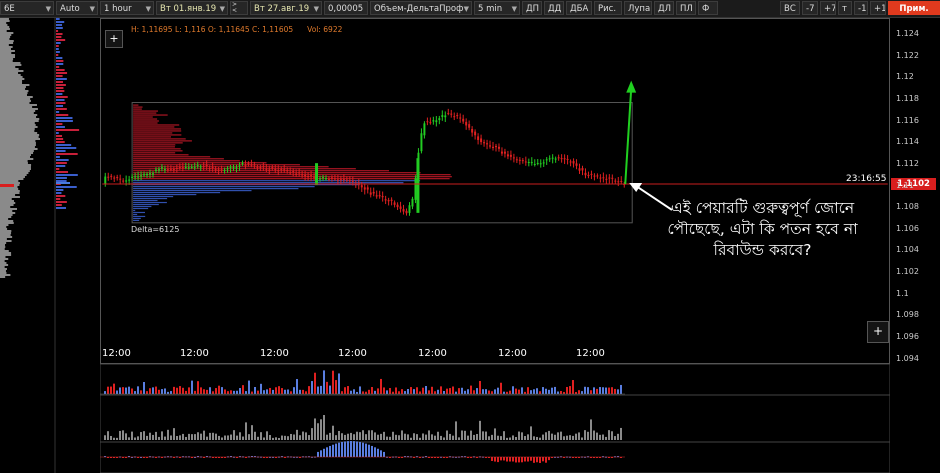 This screenshot has height=473, width=940. I want to click on scale-mode-select: Auto ▼, so click(77, 8).